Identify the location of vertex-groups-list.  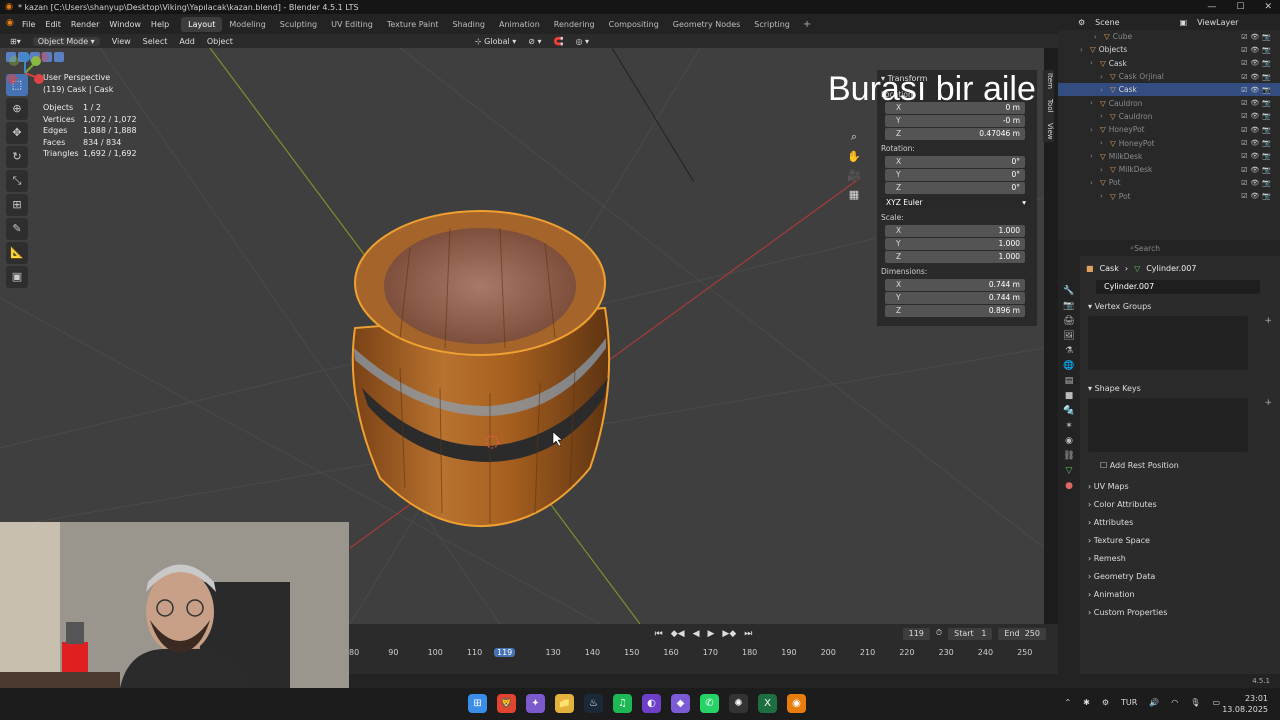
(1168, 343).